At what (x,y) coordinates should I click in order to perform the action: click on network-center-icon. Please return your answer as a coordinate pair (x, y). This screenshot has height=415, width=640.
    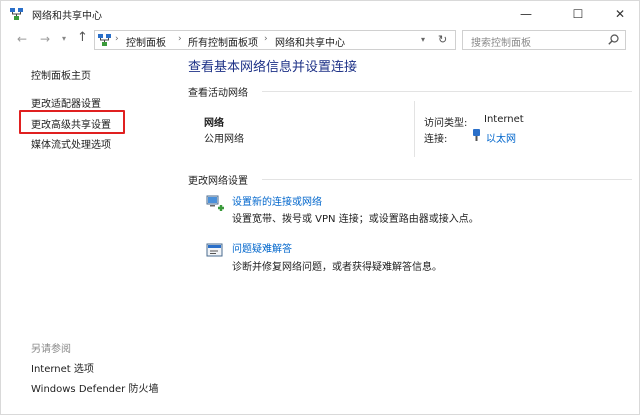
    Looking at the image, I should click on (16, 14).